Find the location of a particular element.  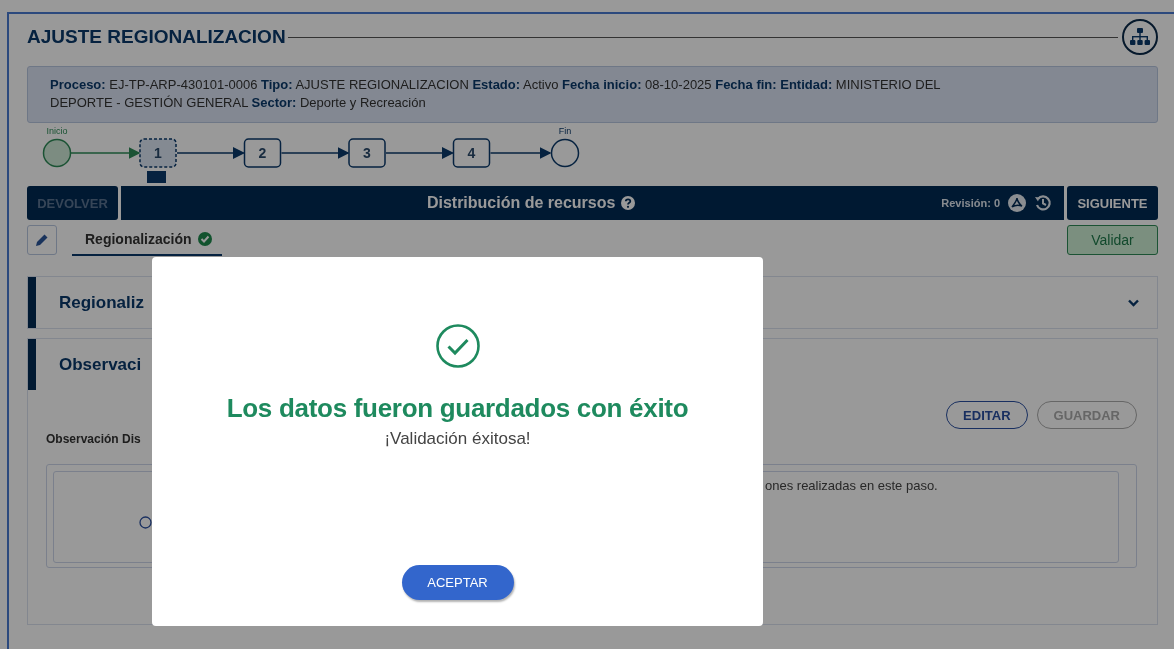

start-label: Inicio is located at coordinates (57, 131).